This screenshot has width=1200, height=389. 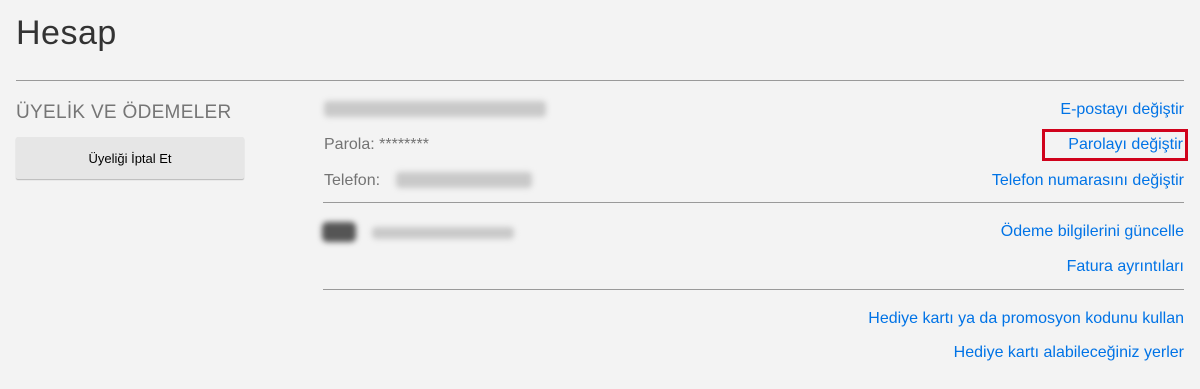 What do you see at coordinates (66, 33) in the screenshot?
I see `page-title: Hesap` at bounding box center [66, 33].